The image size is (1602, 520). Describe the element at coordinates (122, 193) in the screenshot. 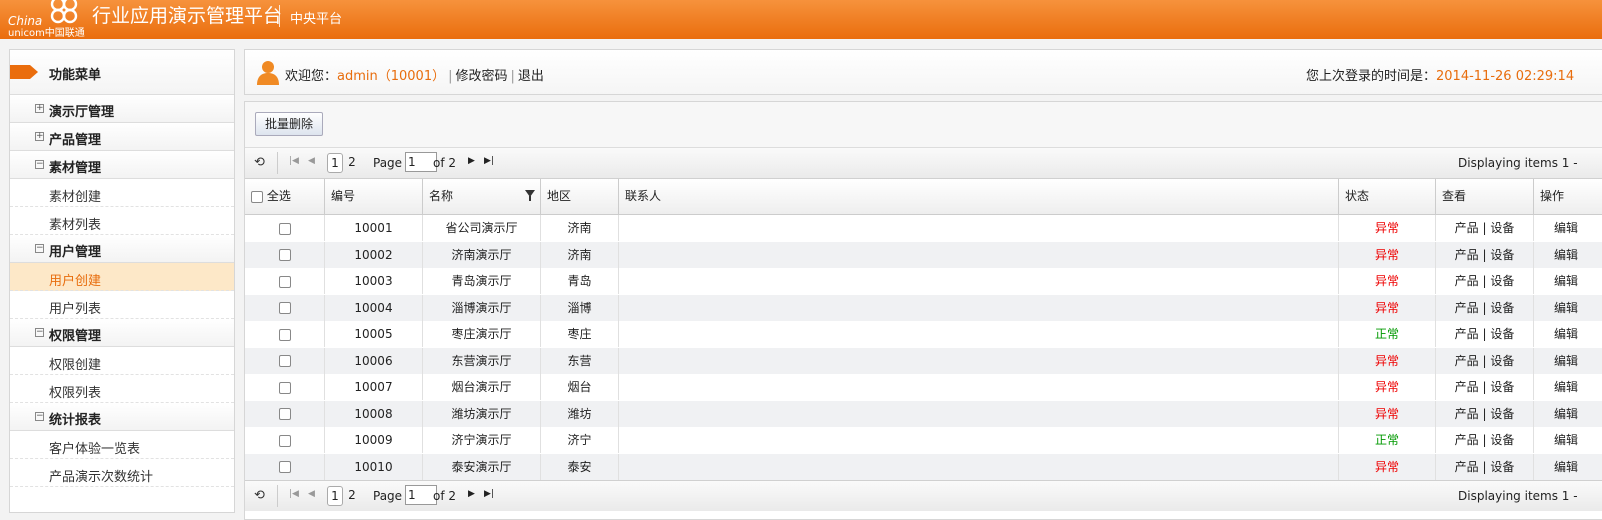

I see `menu-item: 素材创建` at that location.